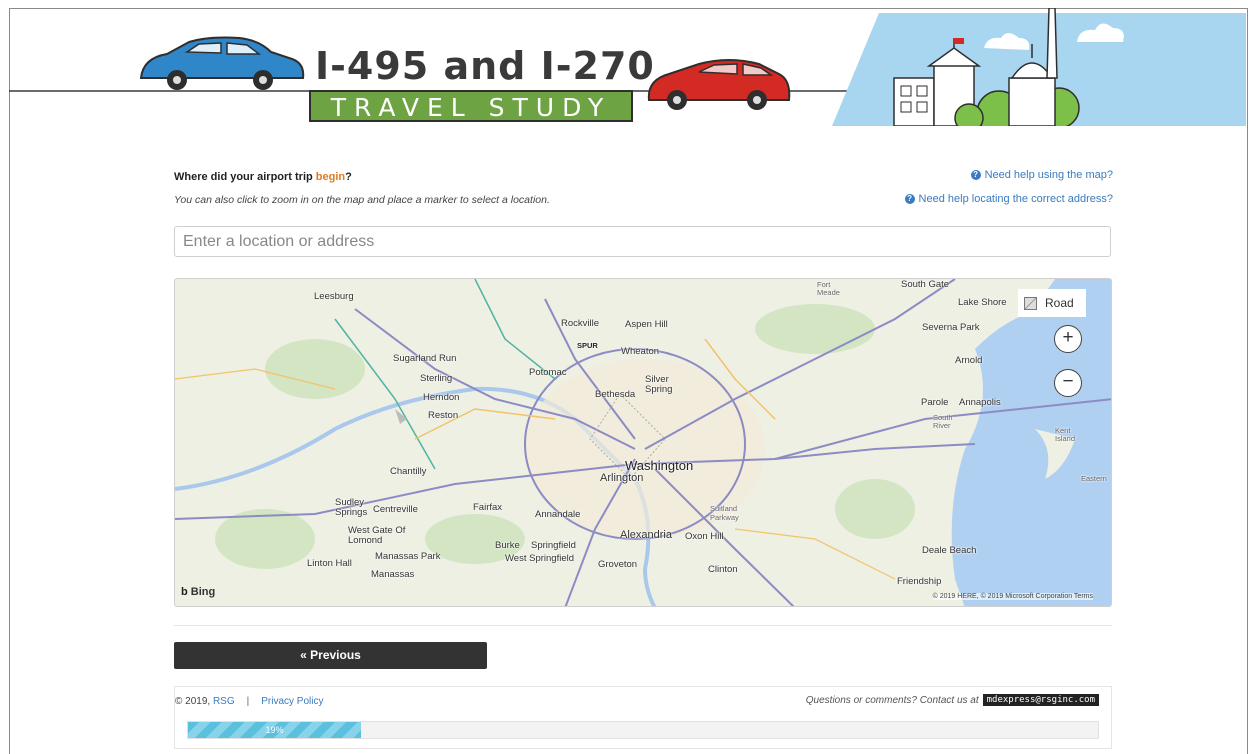 The image size is (1255, 754). I want to click on map-style-label: Road, so click(1059, 303).